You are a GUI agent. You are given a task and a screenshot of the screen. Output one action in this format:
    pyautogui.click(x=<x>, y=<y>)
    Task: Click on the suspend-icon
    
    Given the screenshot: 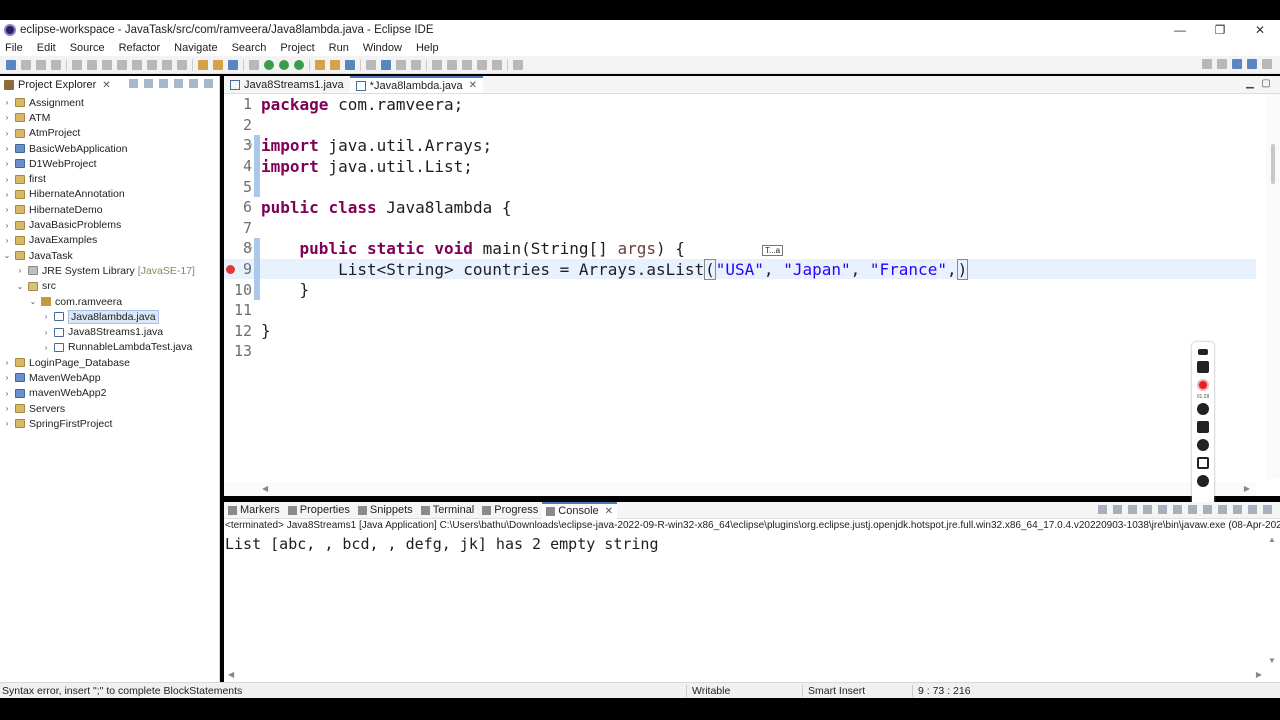 What is the action you would take?
    pyautogui.click(x=107, y=64)
    